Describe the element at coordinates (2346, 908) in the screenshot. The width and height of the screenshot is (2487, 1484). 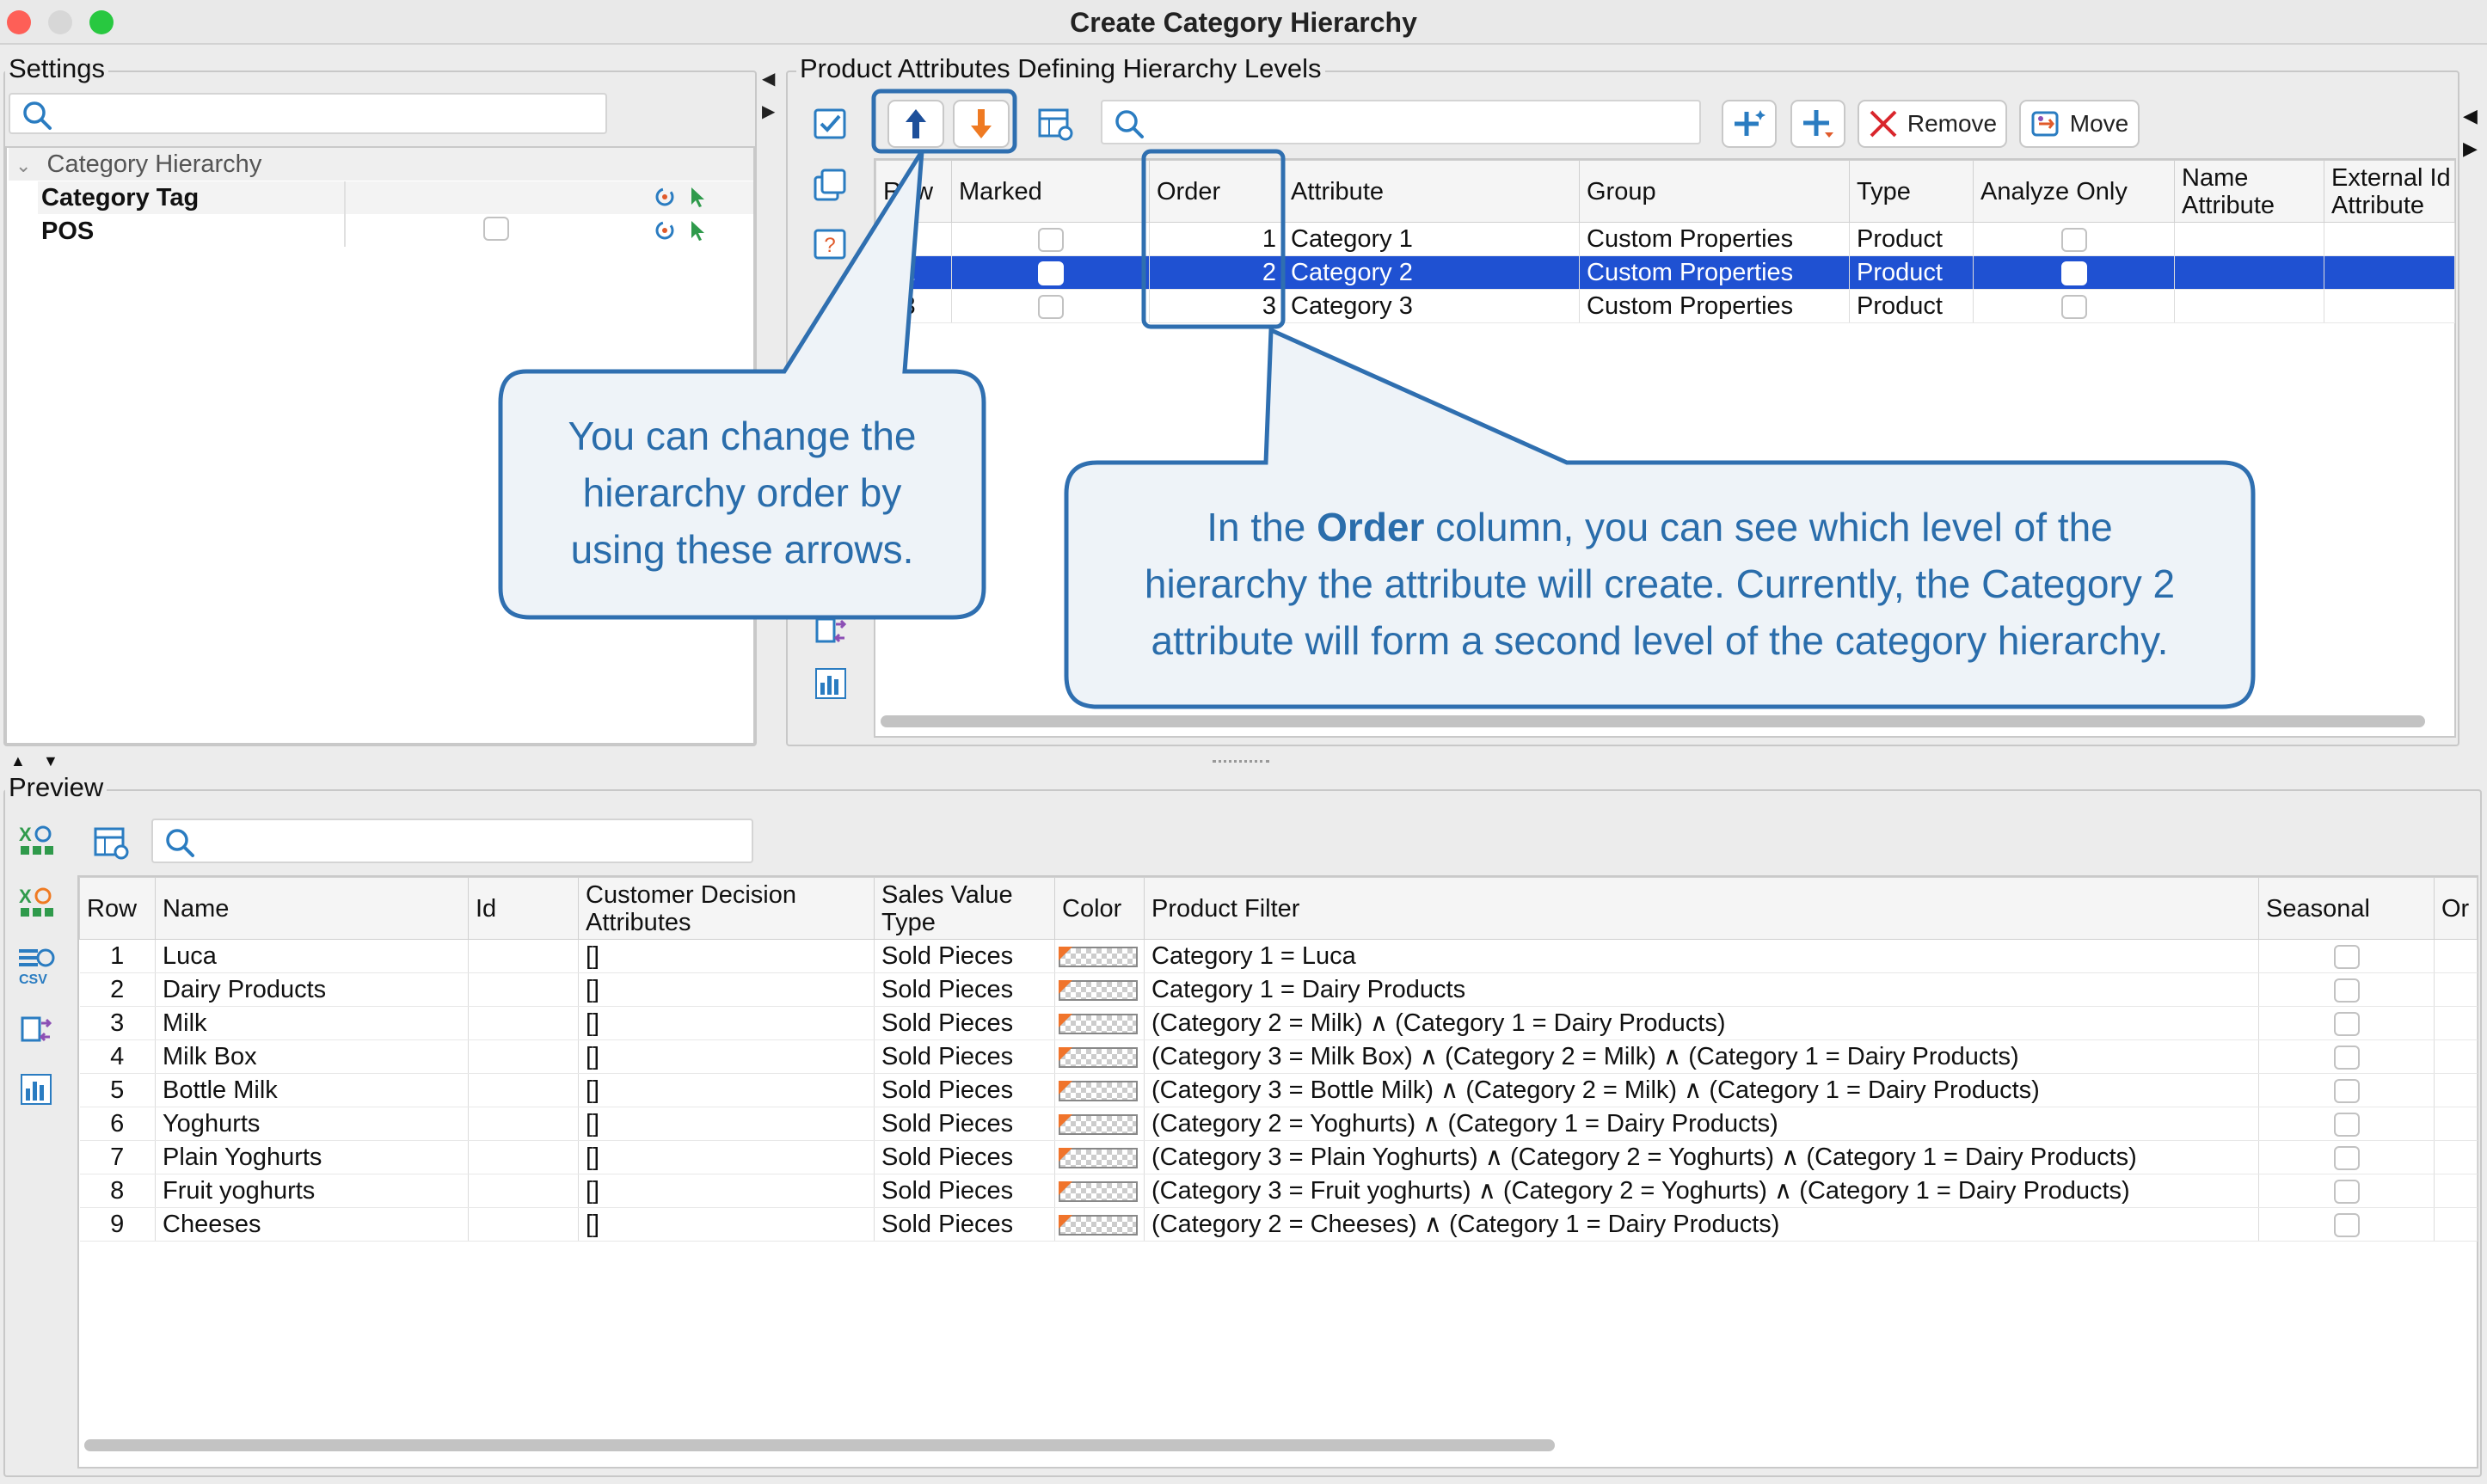
I see `col-seasonal-header: Seasonal` at that location.